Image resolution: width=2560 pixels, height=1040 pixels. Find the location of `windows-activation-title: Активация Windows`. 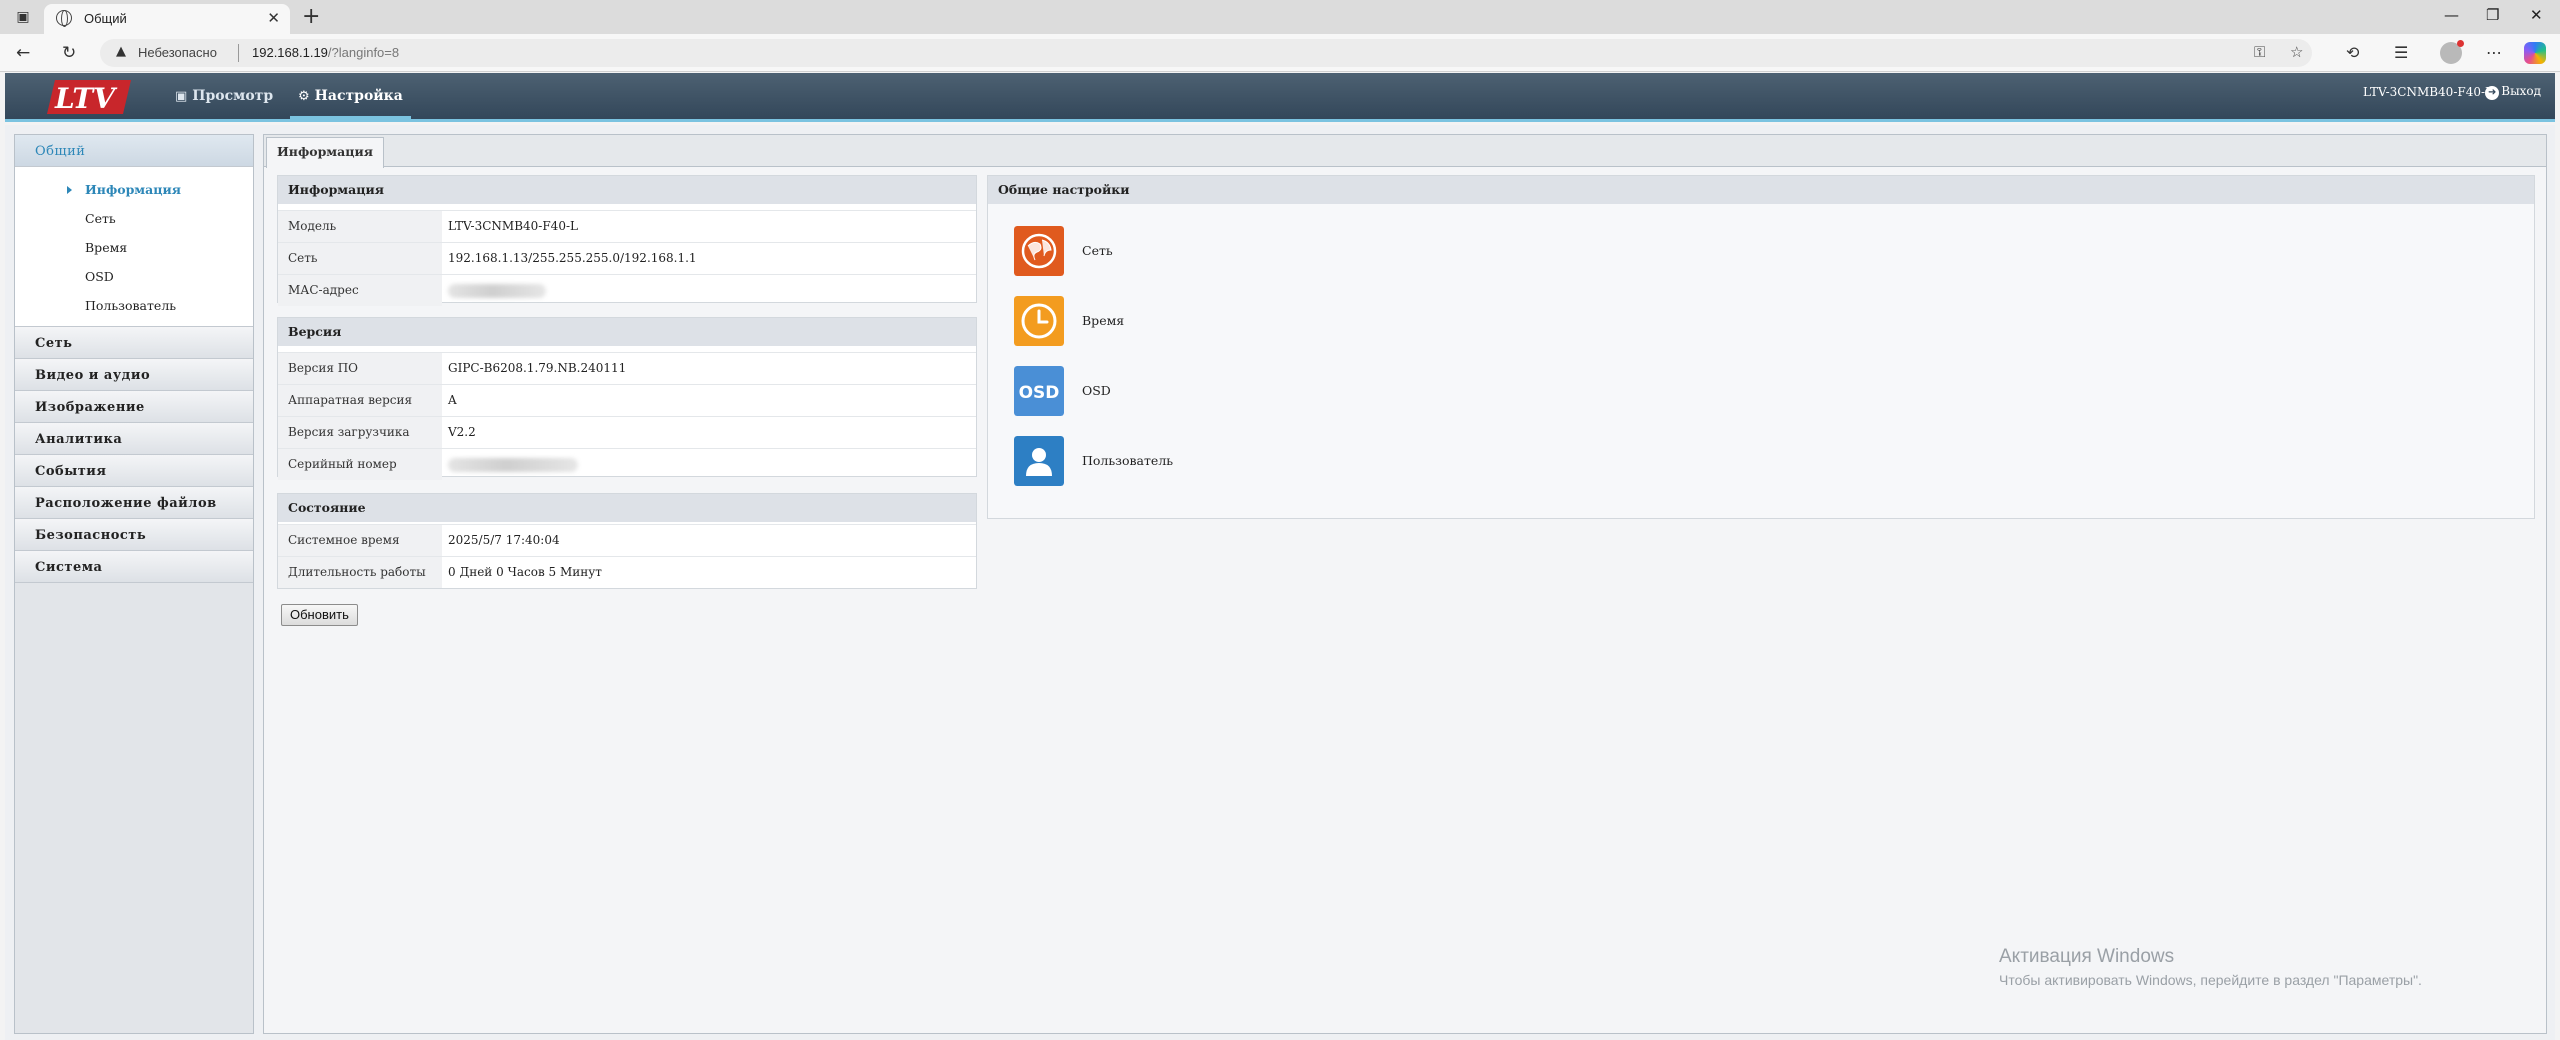

windows-activation-title: Активация Windows is located at coordinates (2087, 956).